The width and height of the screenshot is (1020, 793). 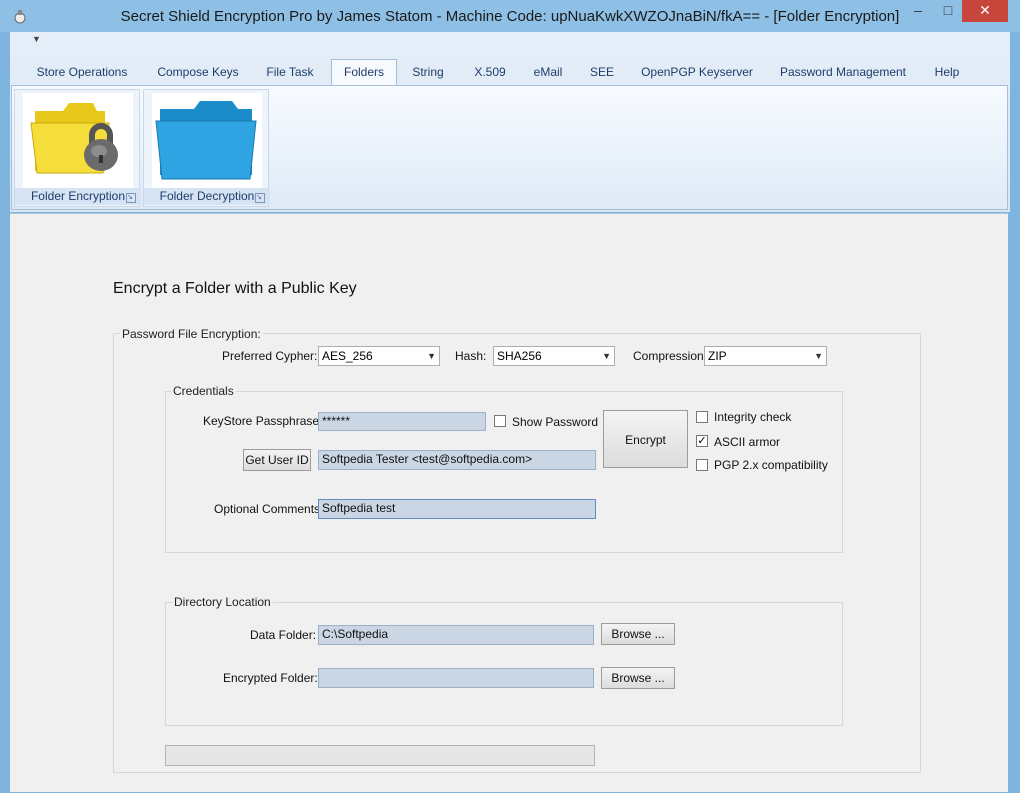 What do you see at coordinates (471, 356) in the screenshot?
I see `hash-label: Hash:` at bounding box center [471, 356].